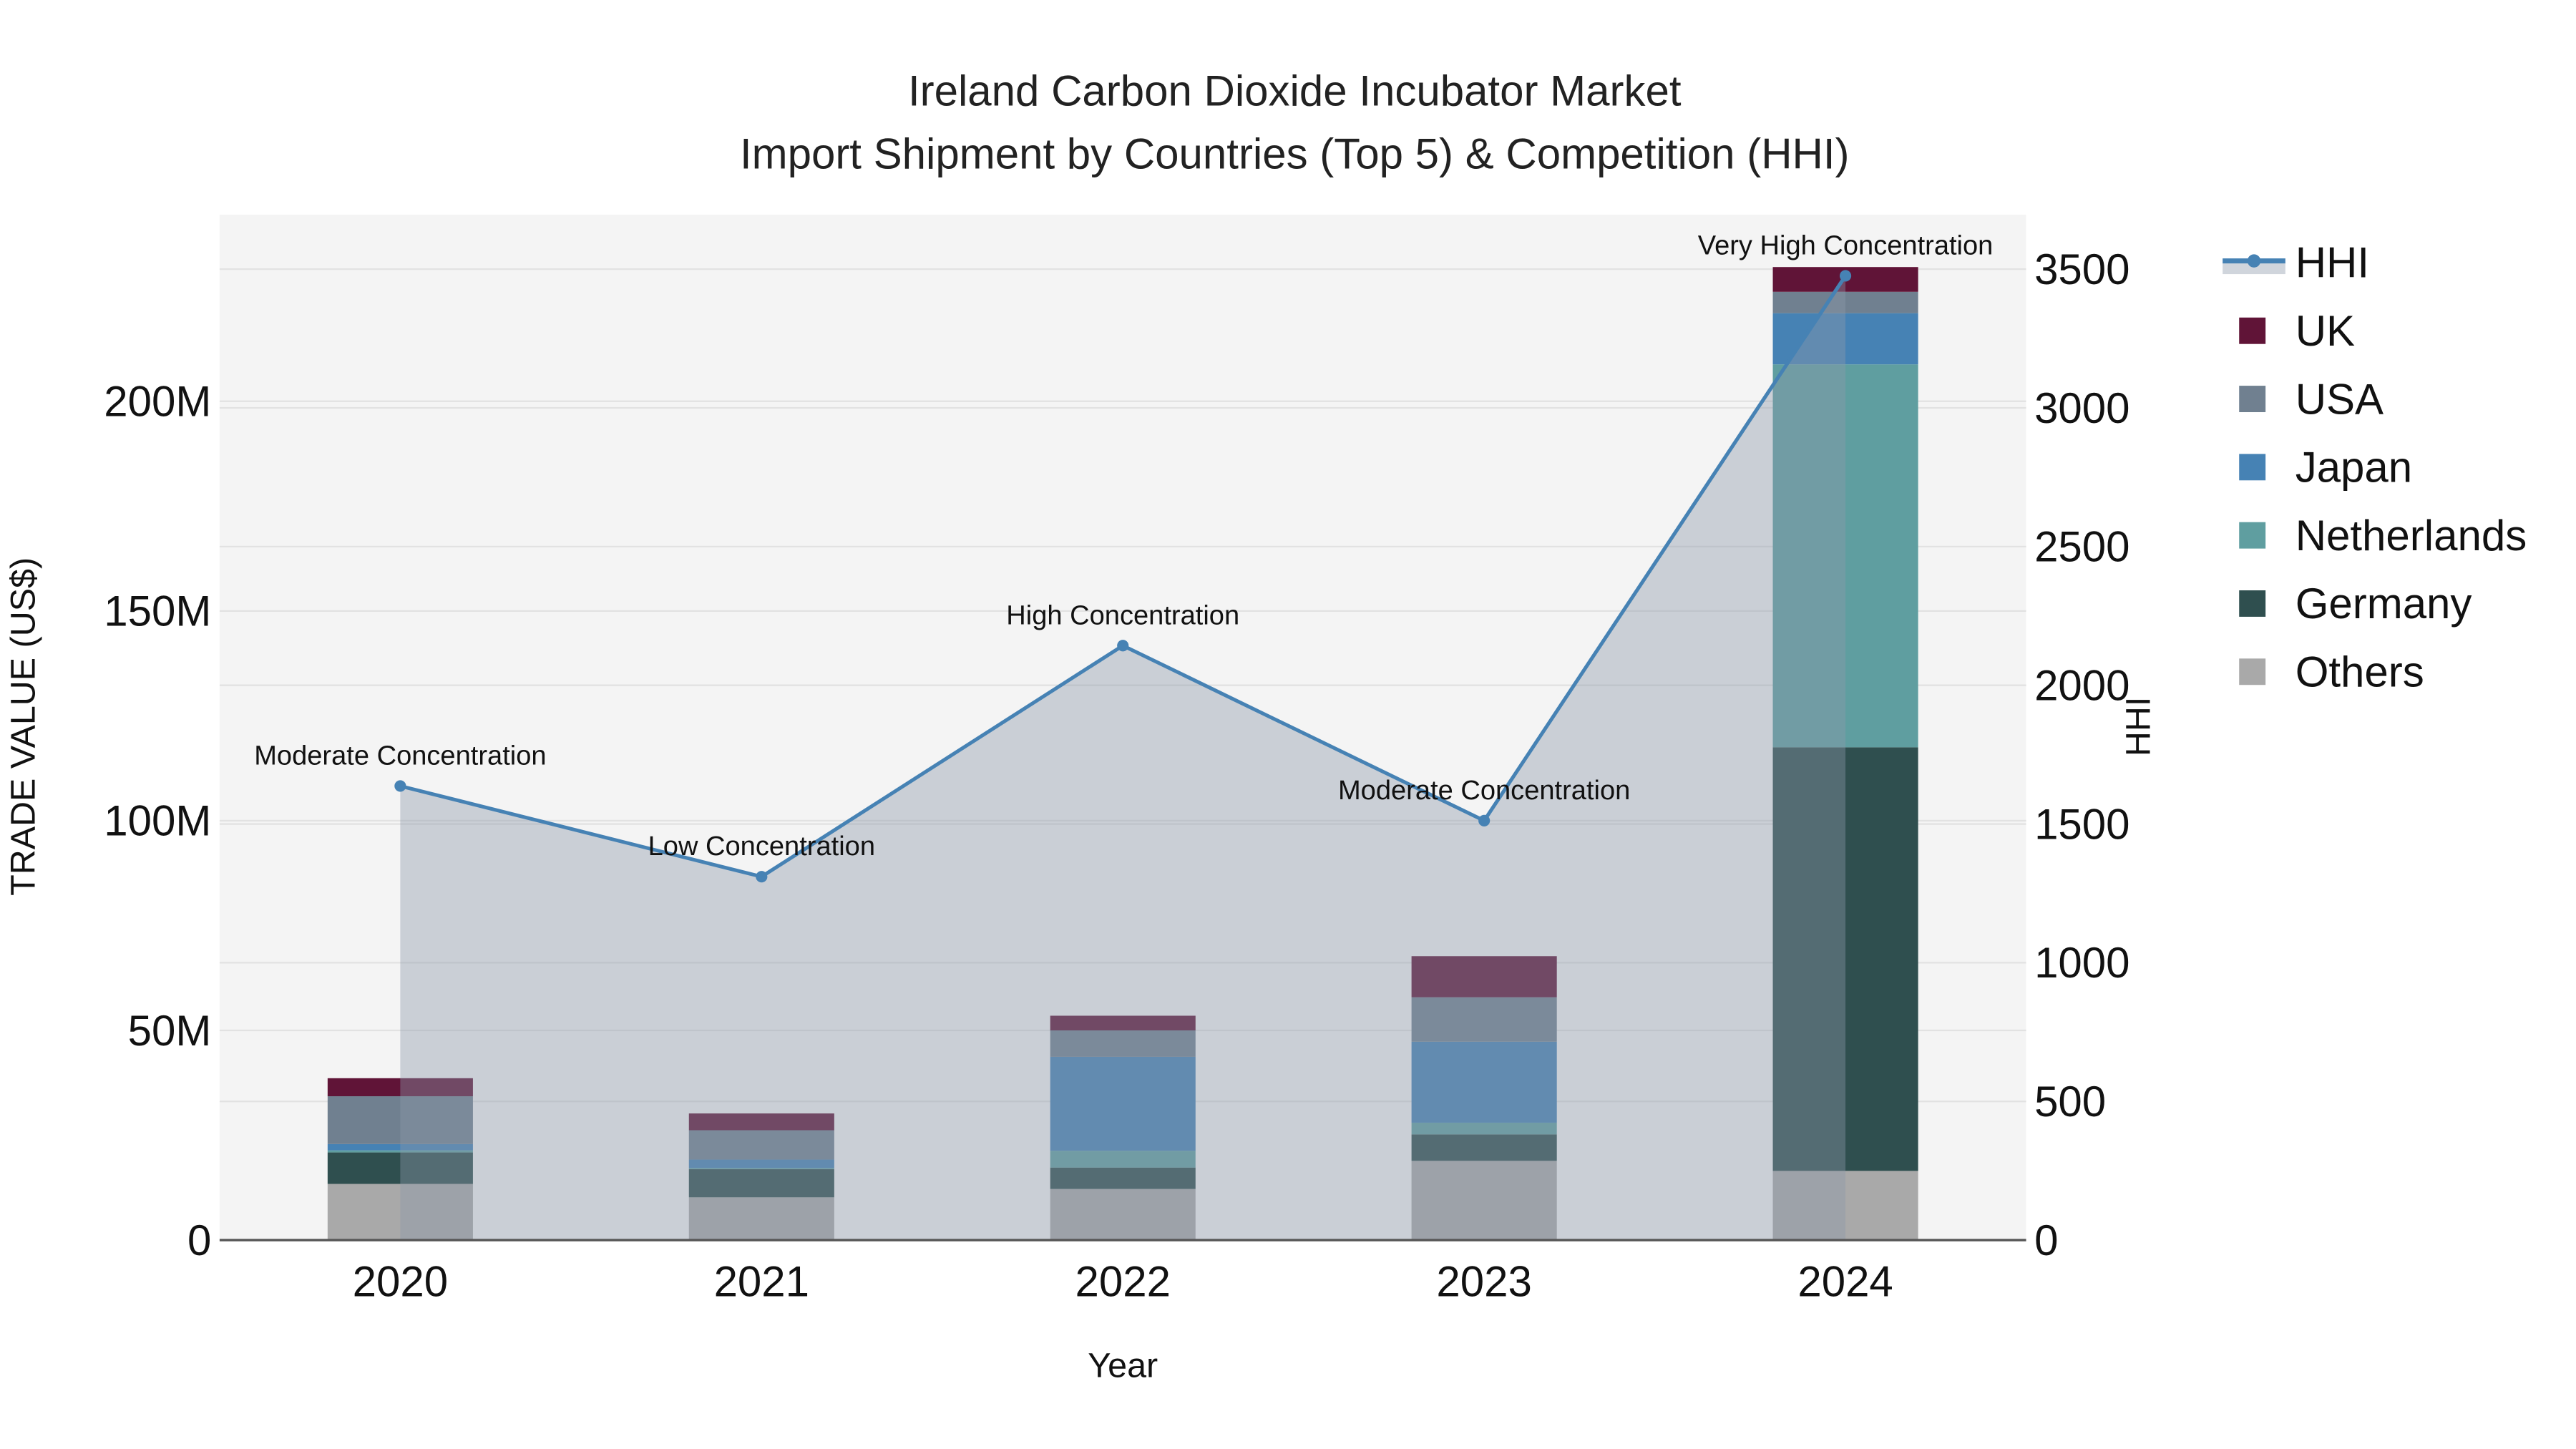  Describe the element at coordinates (2070, 1102) in the screenshot. I see `y2-tick-label: 500` at that location.